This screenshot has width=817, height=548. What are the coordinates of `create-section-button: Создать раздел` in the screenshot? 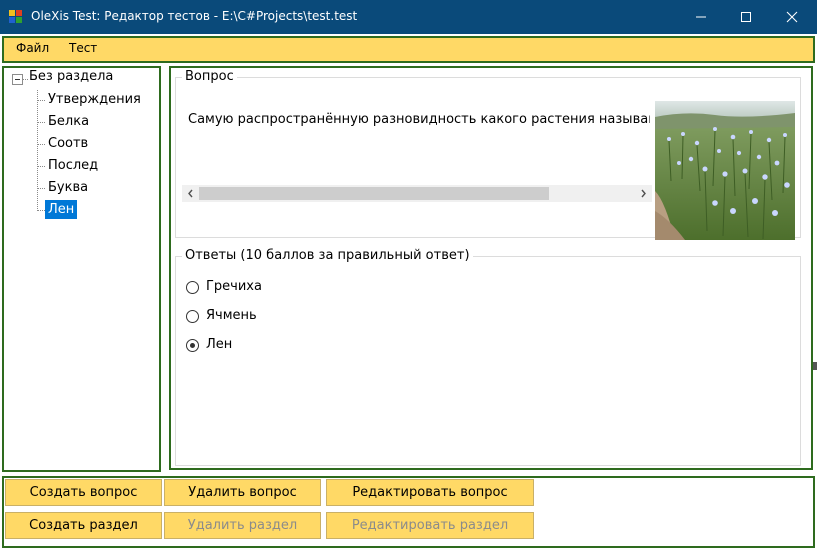 It's located at (83, 525).